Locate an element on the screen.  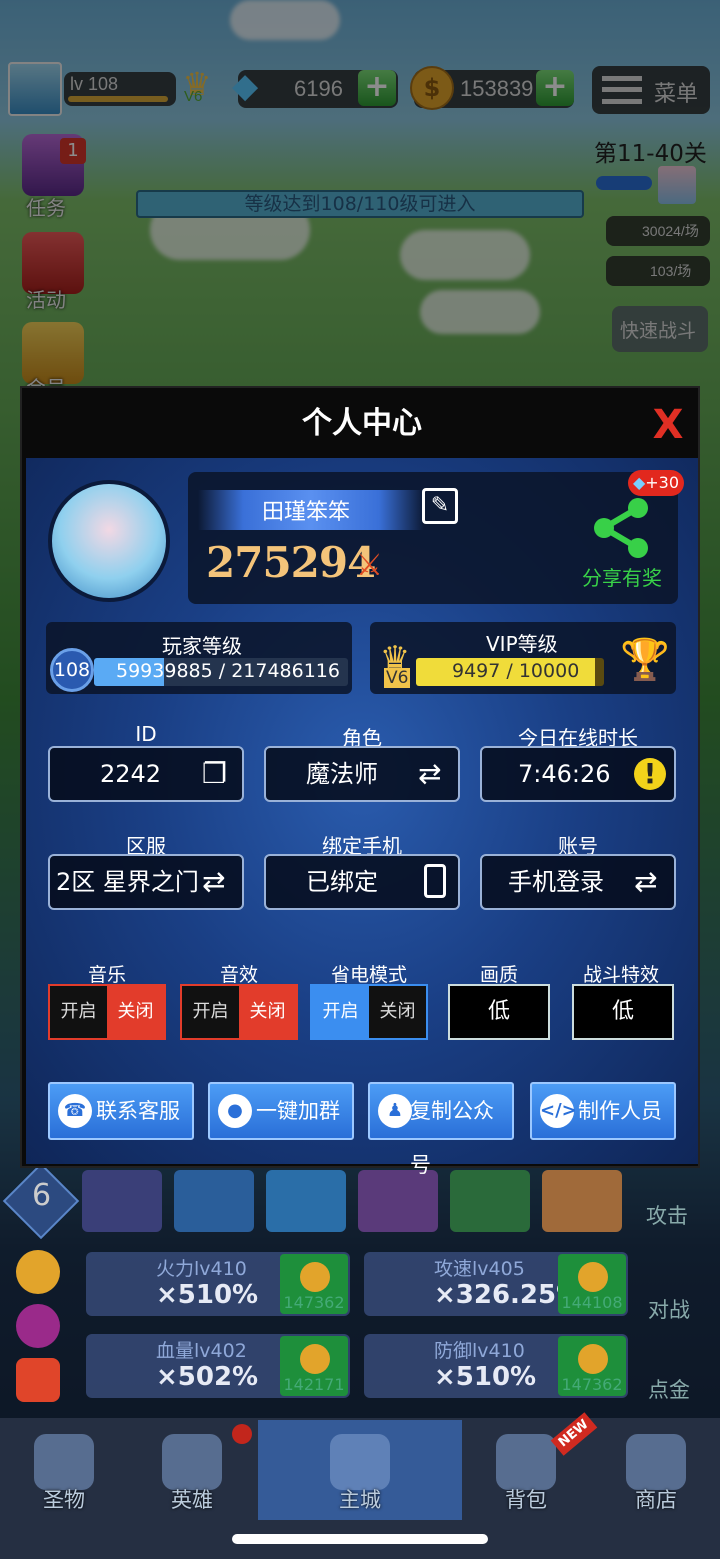
upgrade-cost-button: 142171 is located at coordinates (314, 1366).